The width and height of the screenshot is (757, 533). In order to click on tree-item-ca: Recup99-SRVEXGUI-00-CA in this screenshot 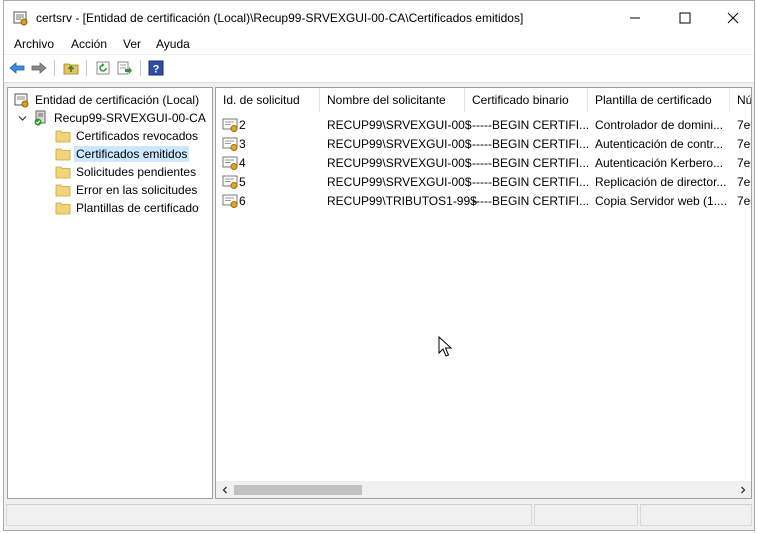, I will do `click(112, 118)`.